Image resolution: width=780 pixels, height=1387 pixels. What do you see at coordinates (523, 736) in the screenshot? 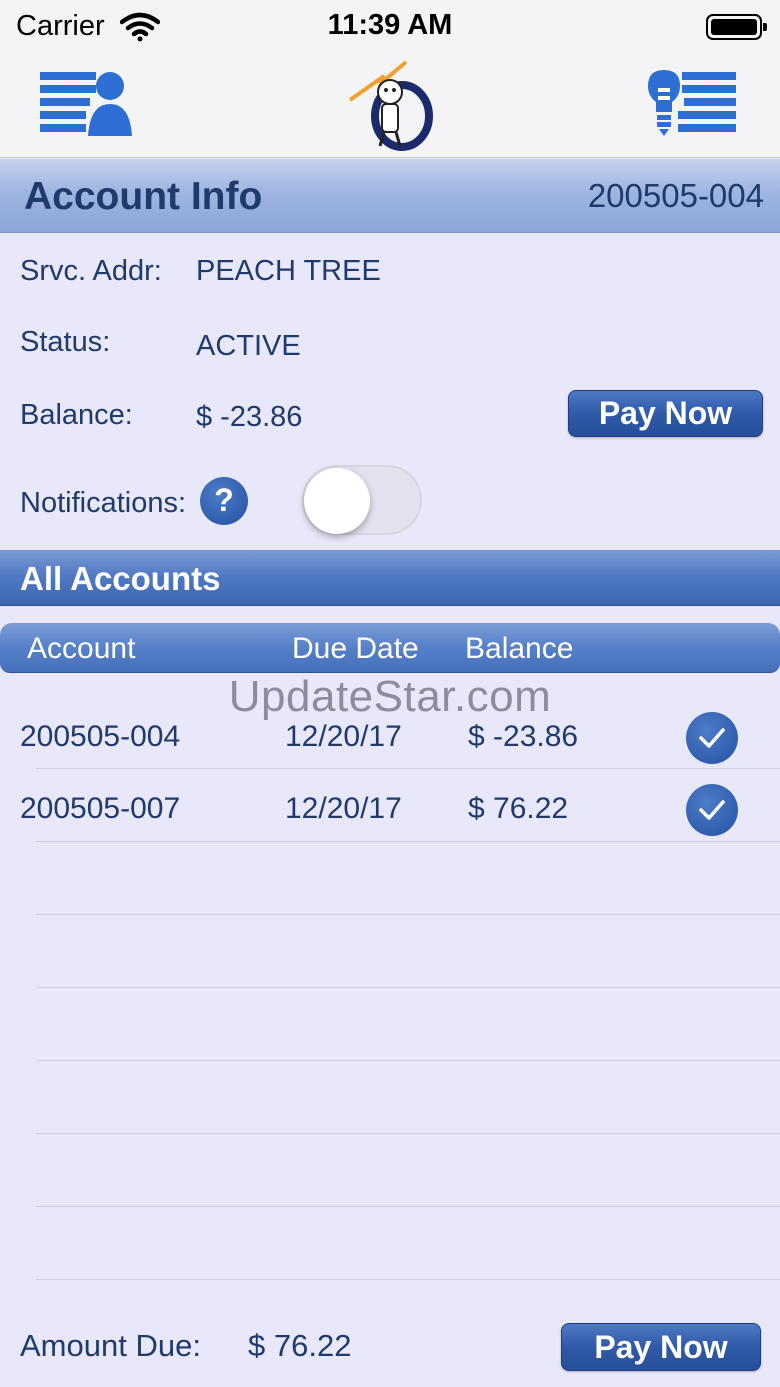
I see `row-balance: $ -23.86` at bounding box center [523, 736].